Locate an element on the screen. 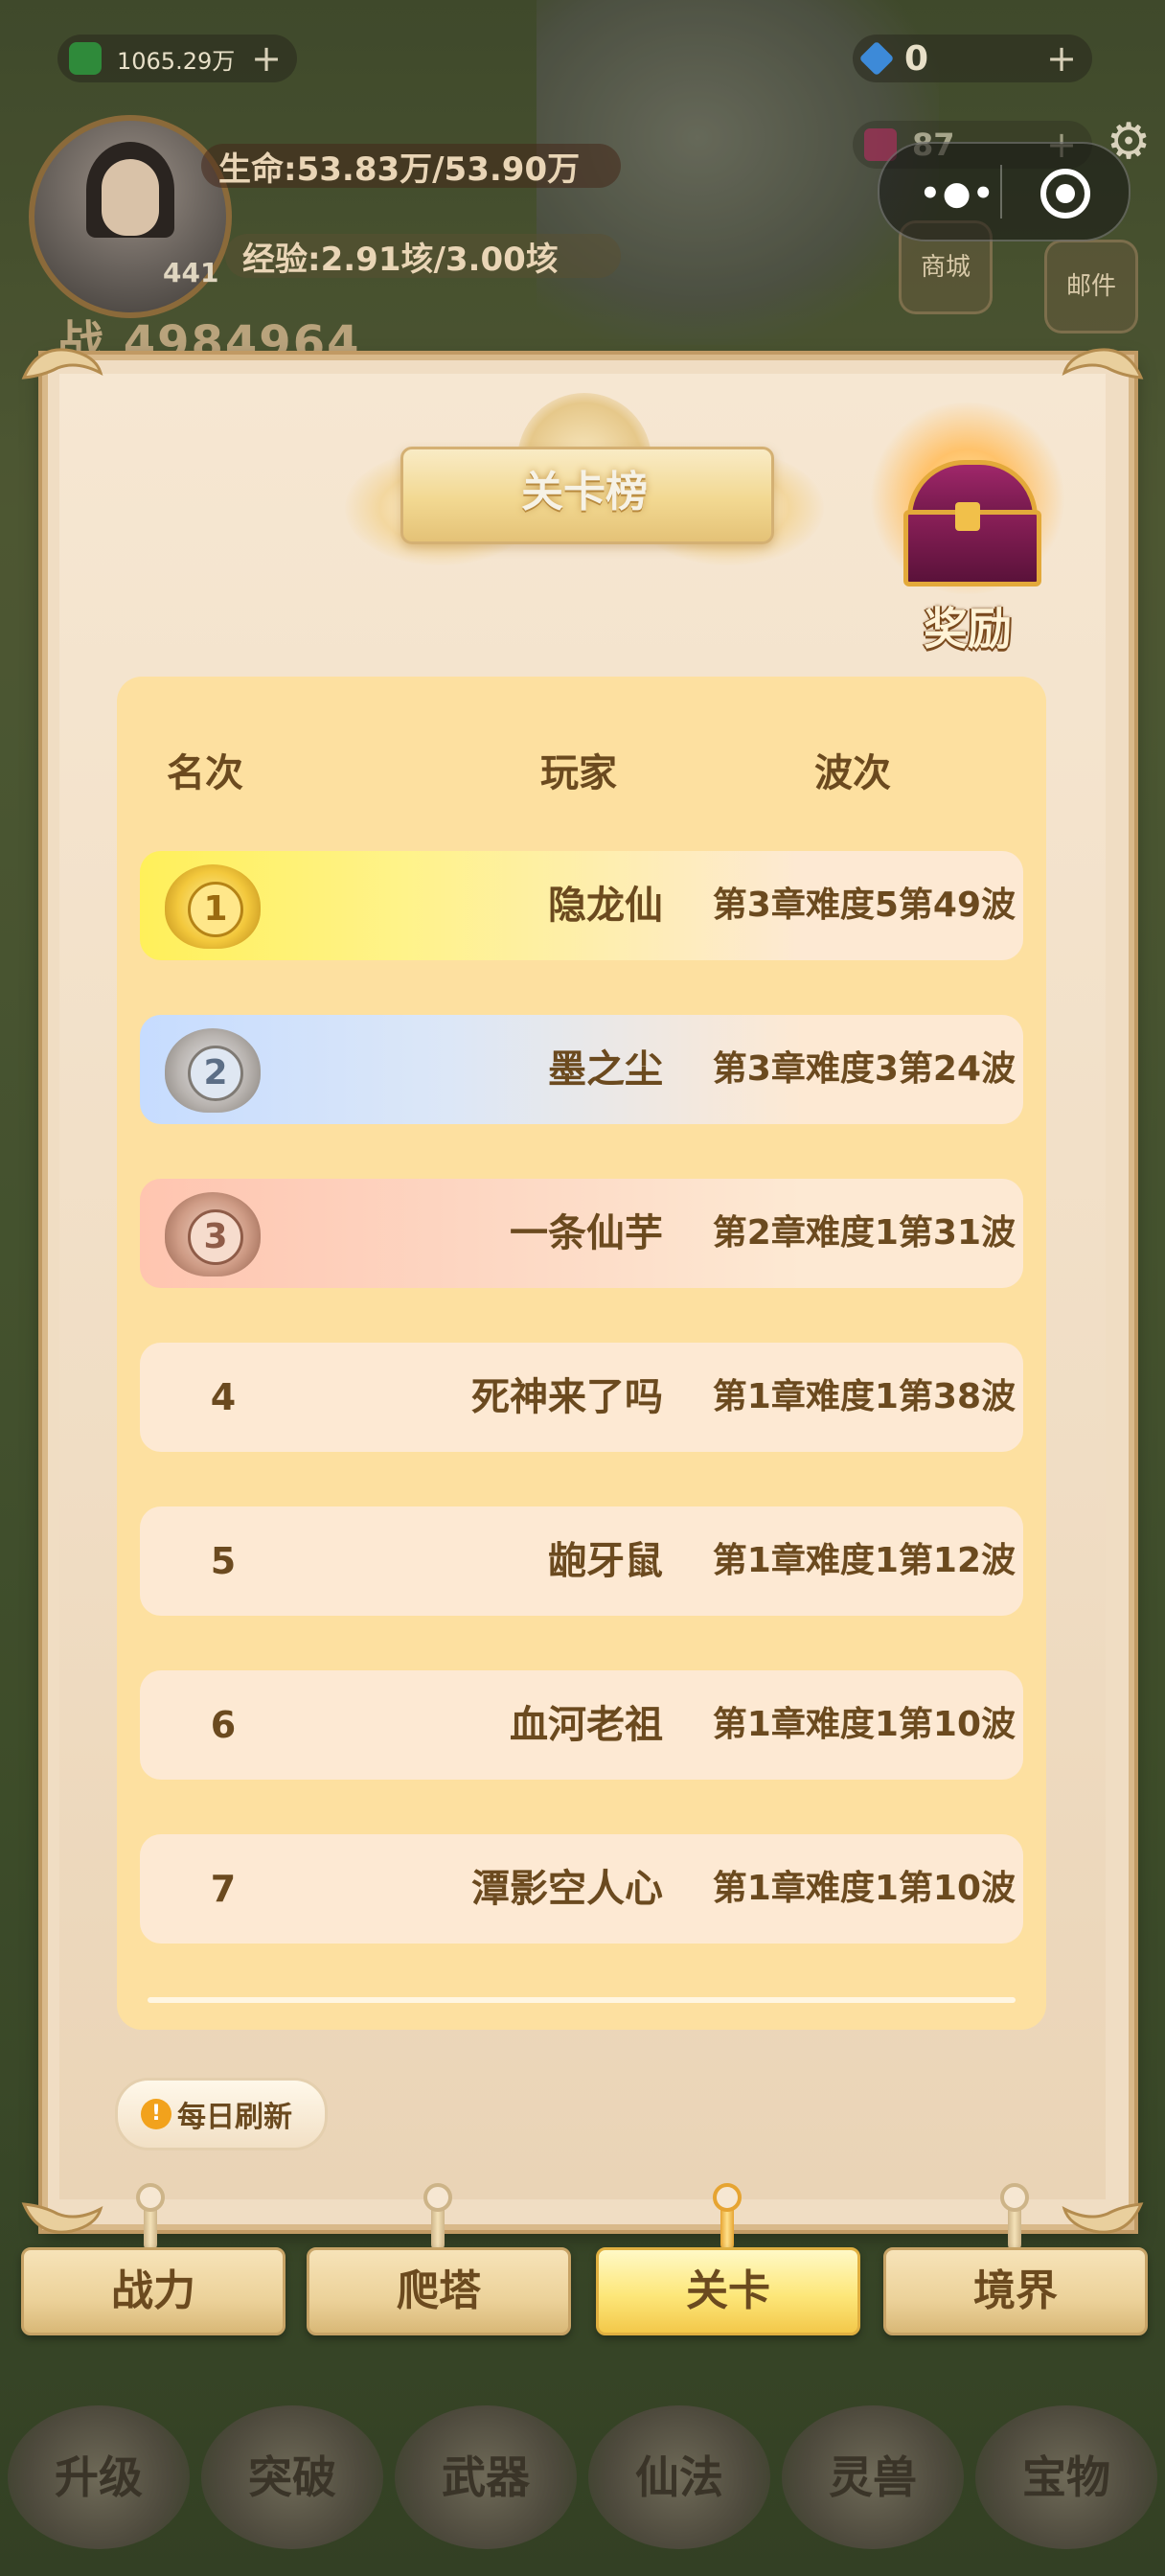 The image size is (1165, 2576). tab-power: 战力 is located at coordinates (154, 2291).